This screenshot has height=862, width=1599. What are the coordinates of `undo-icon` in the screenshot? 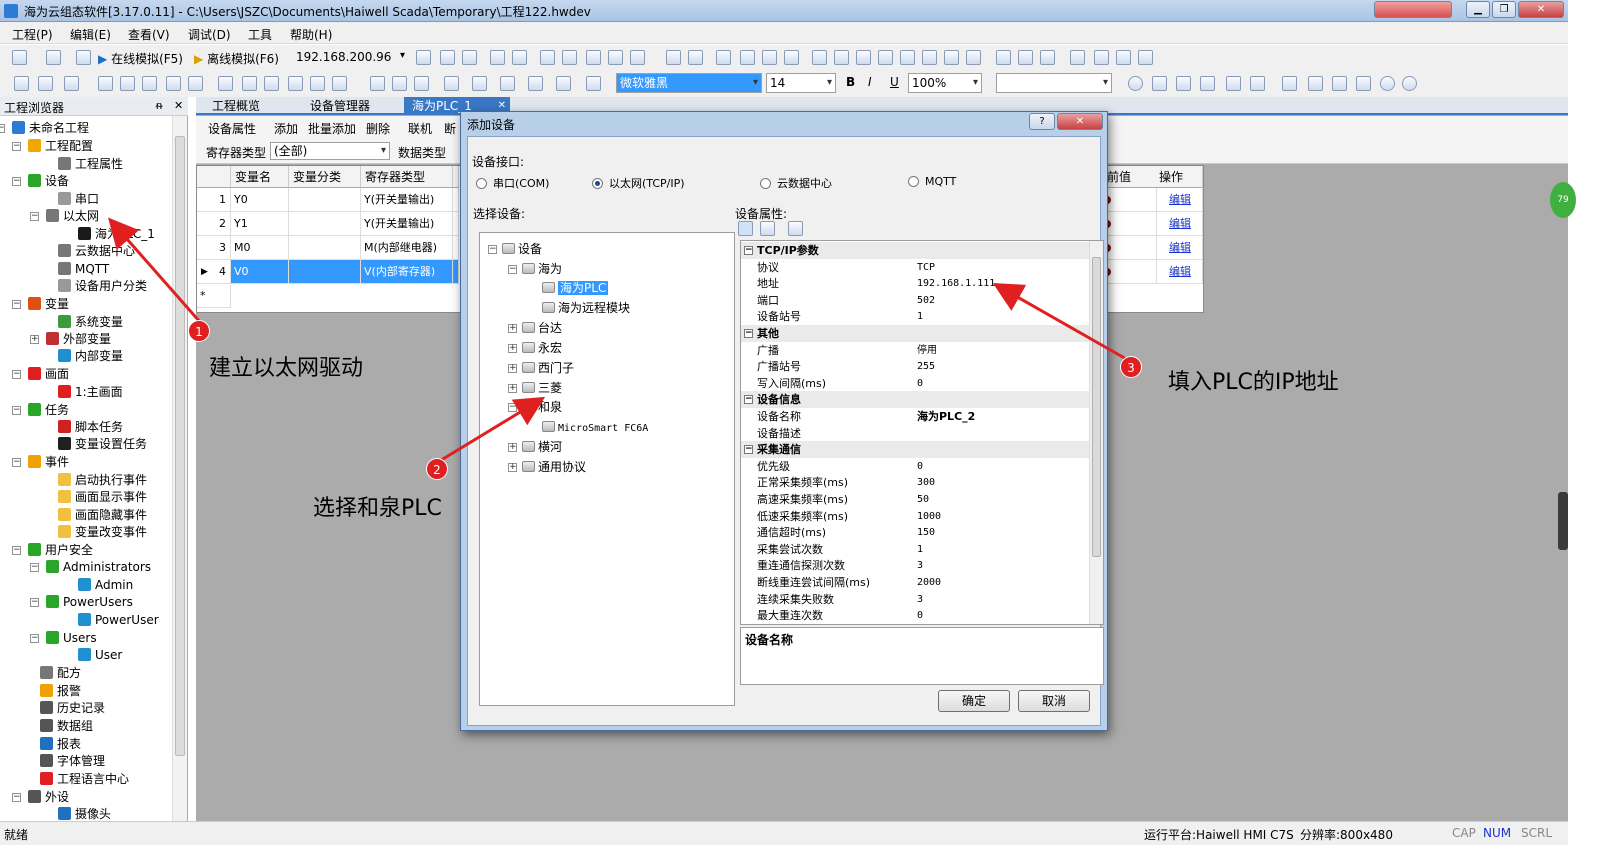 It's located at (547, 57).